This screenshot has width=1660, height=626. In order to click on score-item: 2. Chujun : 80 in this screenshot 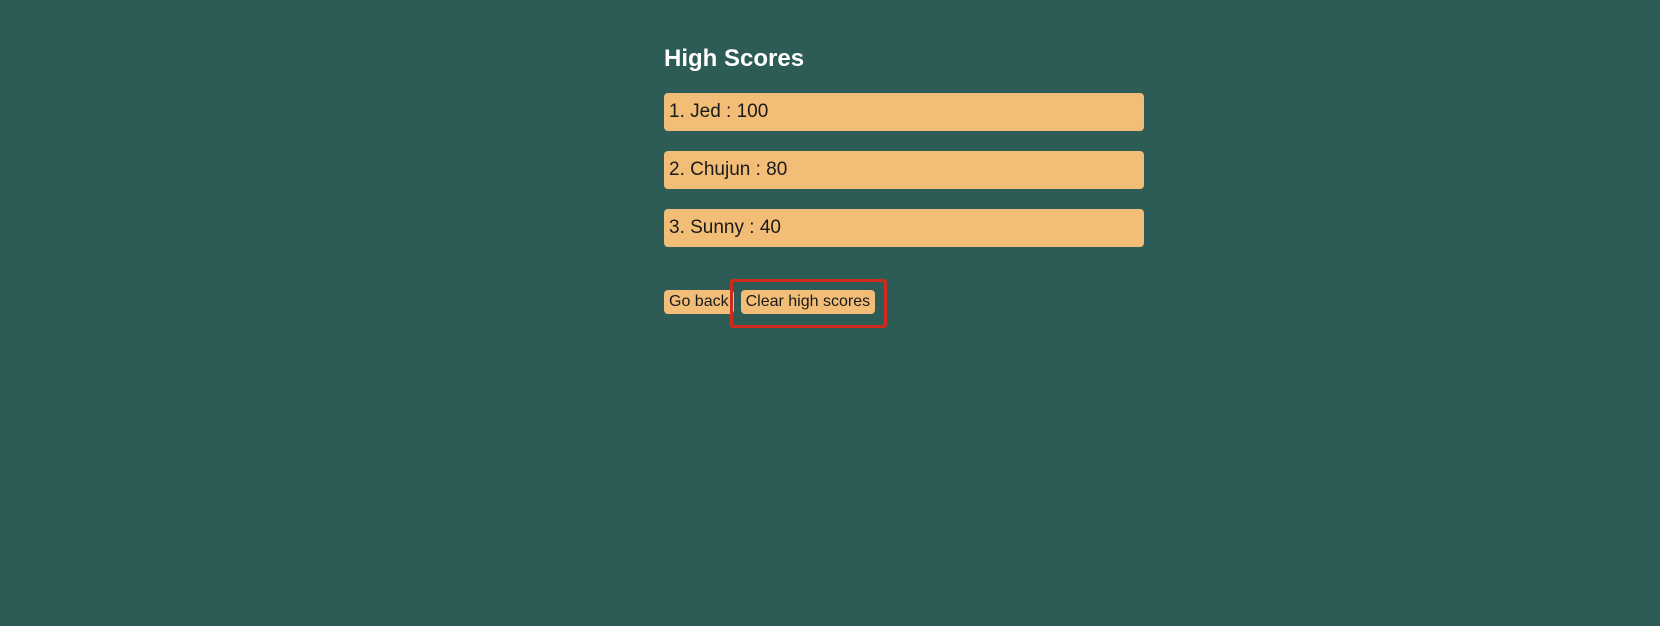, I will do `click(904, 170)`.